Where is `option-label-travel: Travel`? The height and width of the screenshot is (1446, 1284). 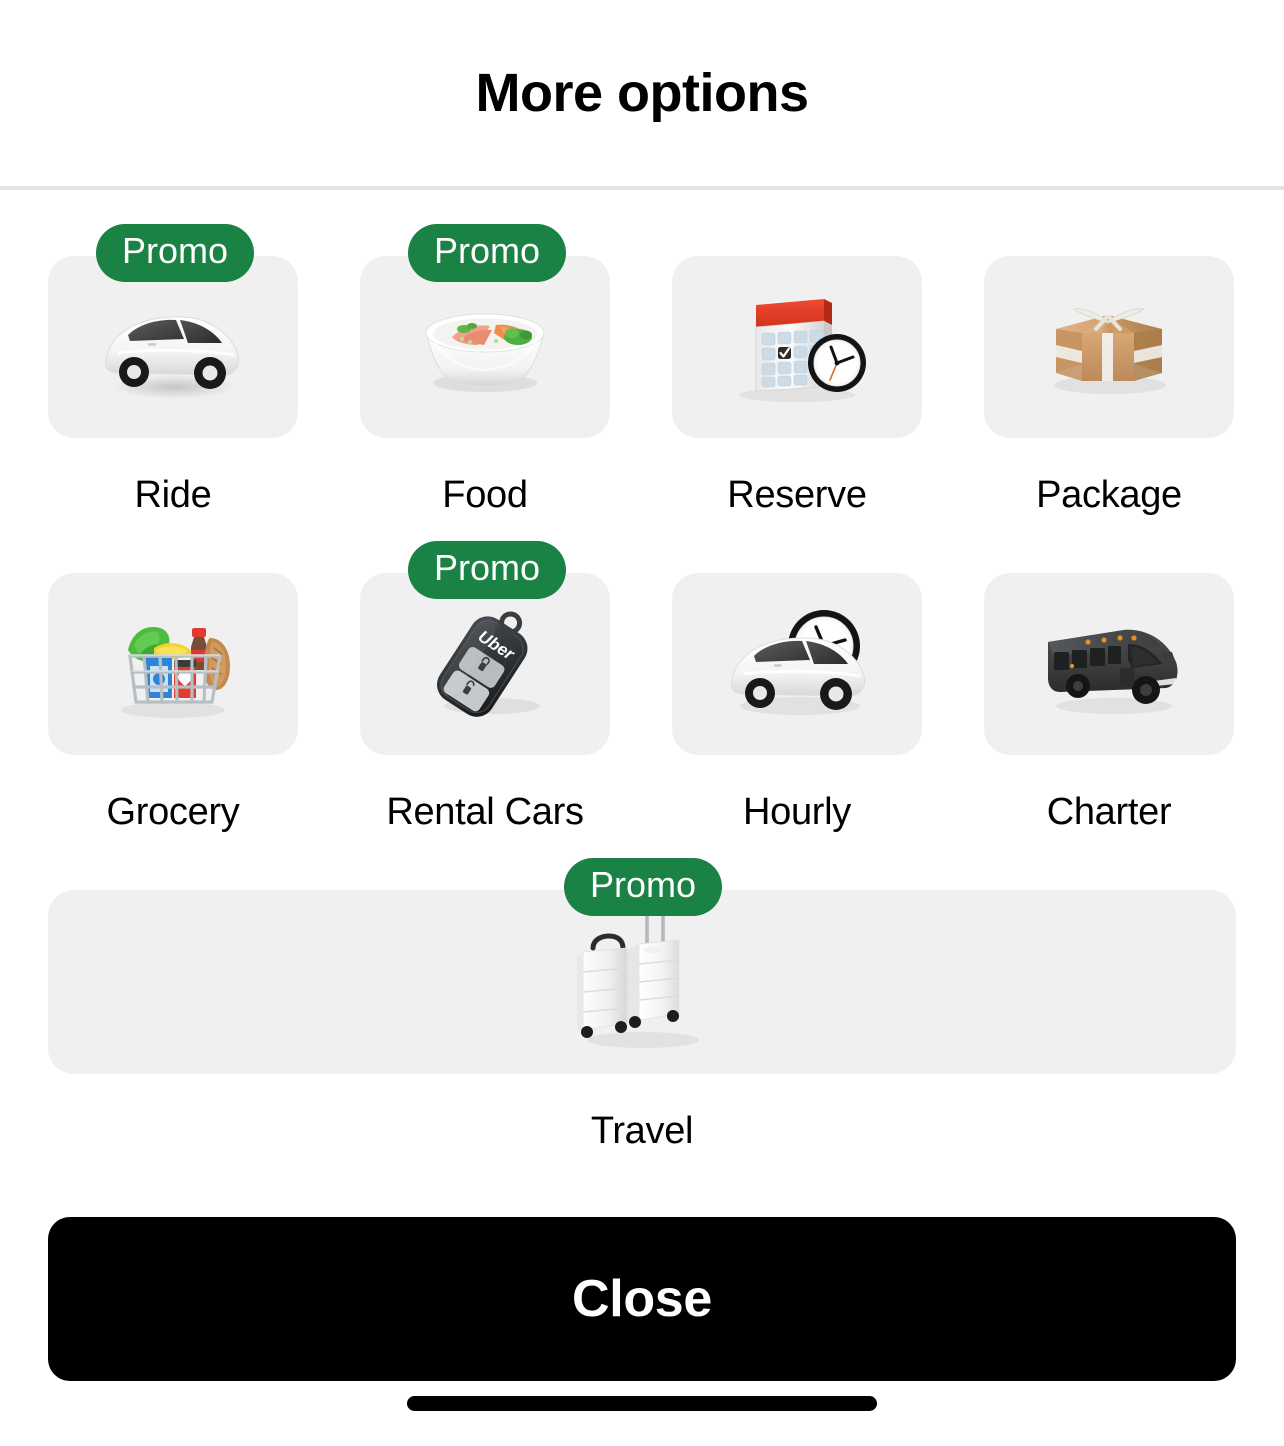
option-label-travel: Travel is located at coordinates (642, 1131).